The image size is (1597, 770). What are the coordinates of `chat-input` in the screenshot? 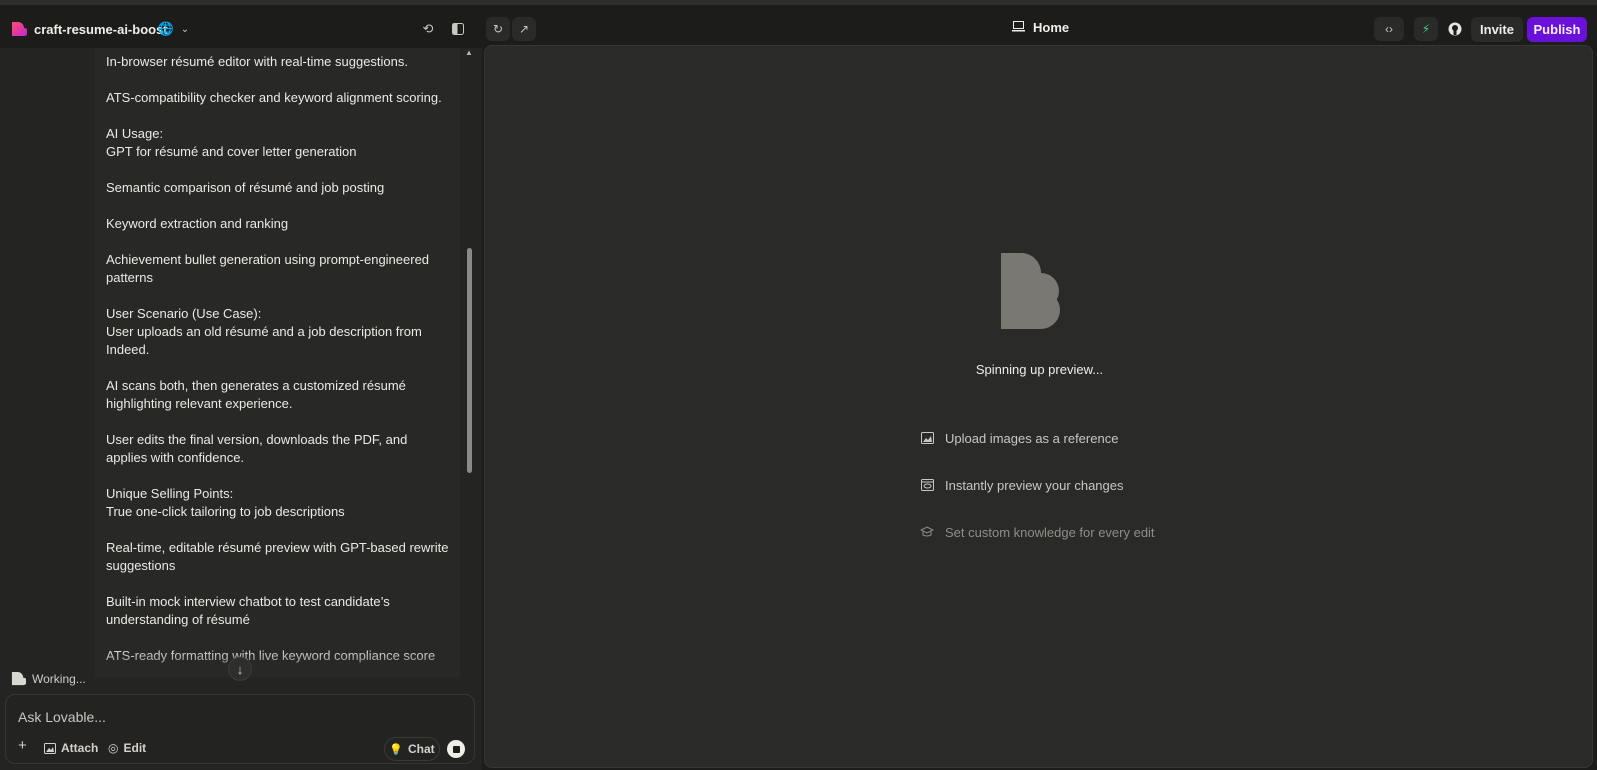 It's located at (238, 719).